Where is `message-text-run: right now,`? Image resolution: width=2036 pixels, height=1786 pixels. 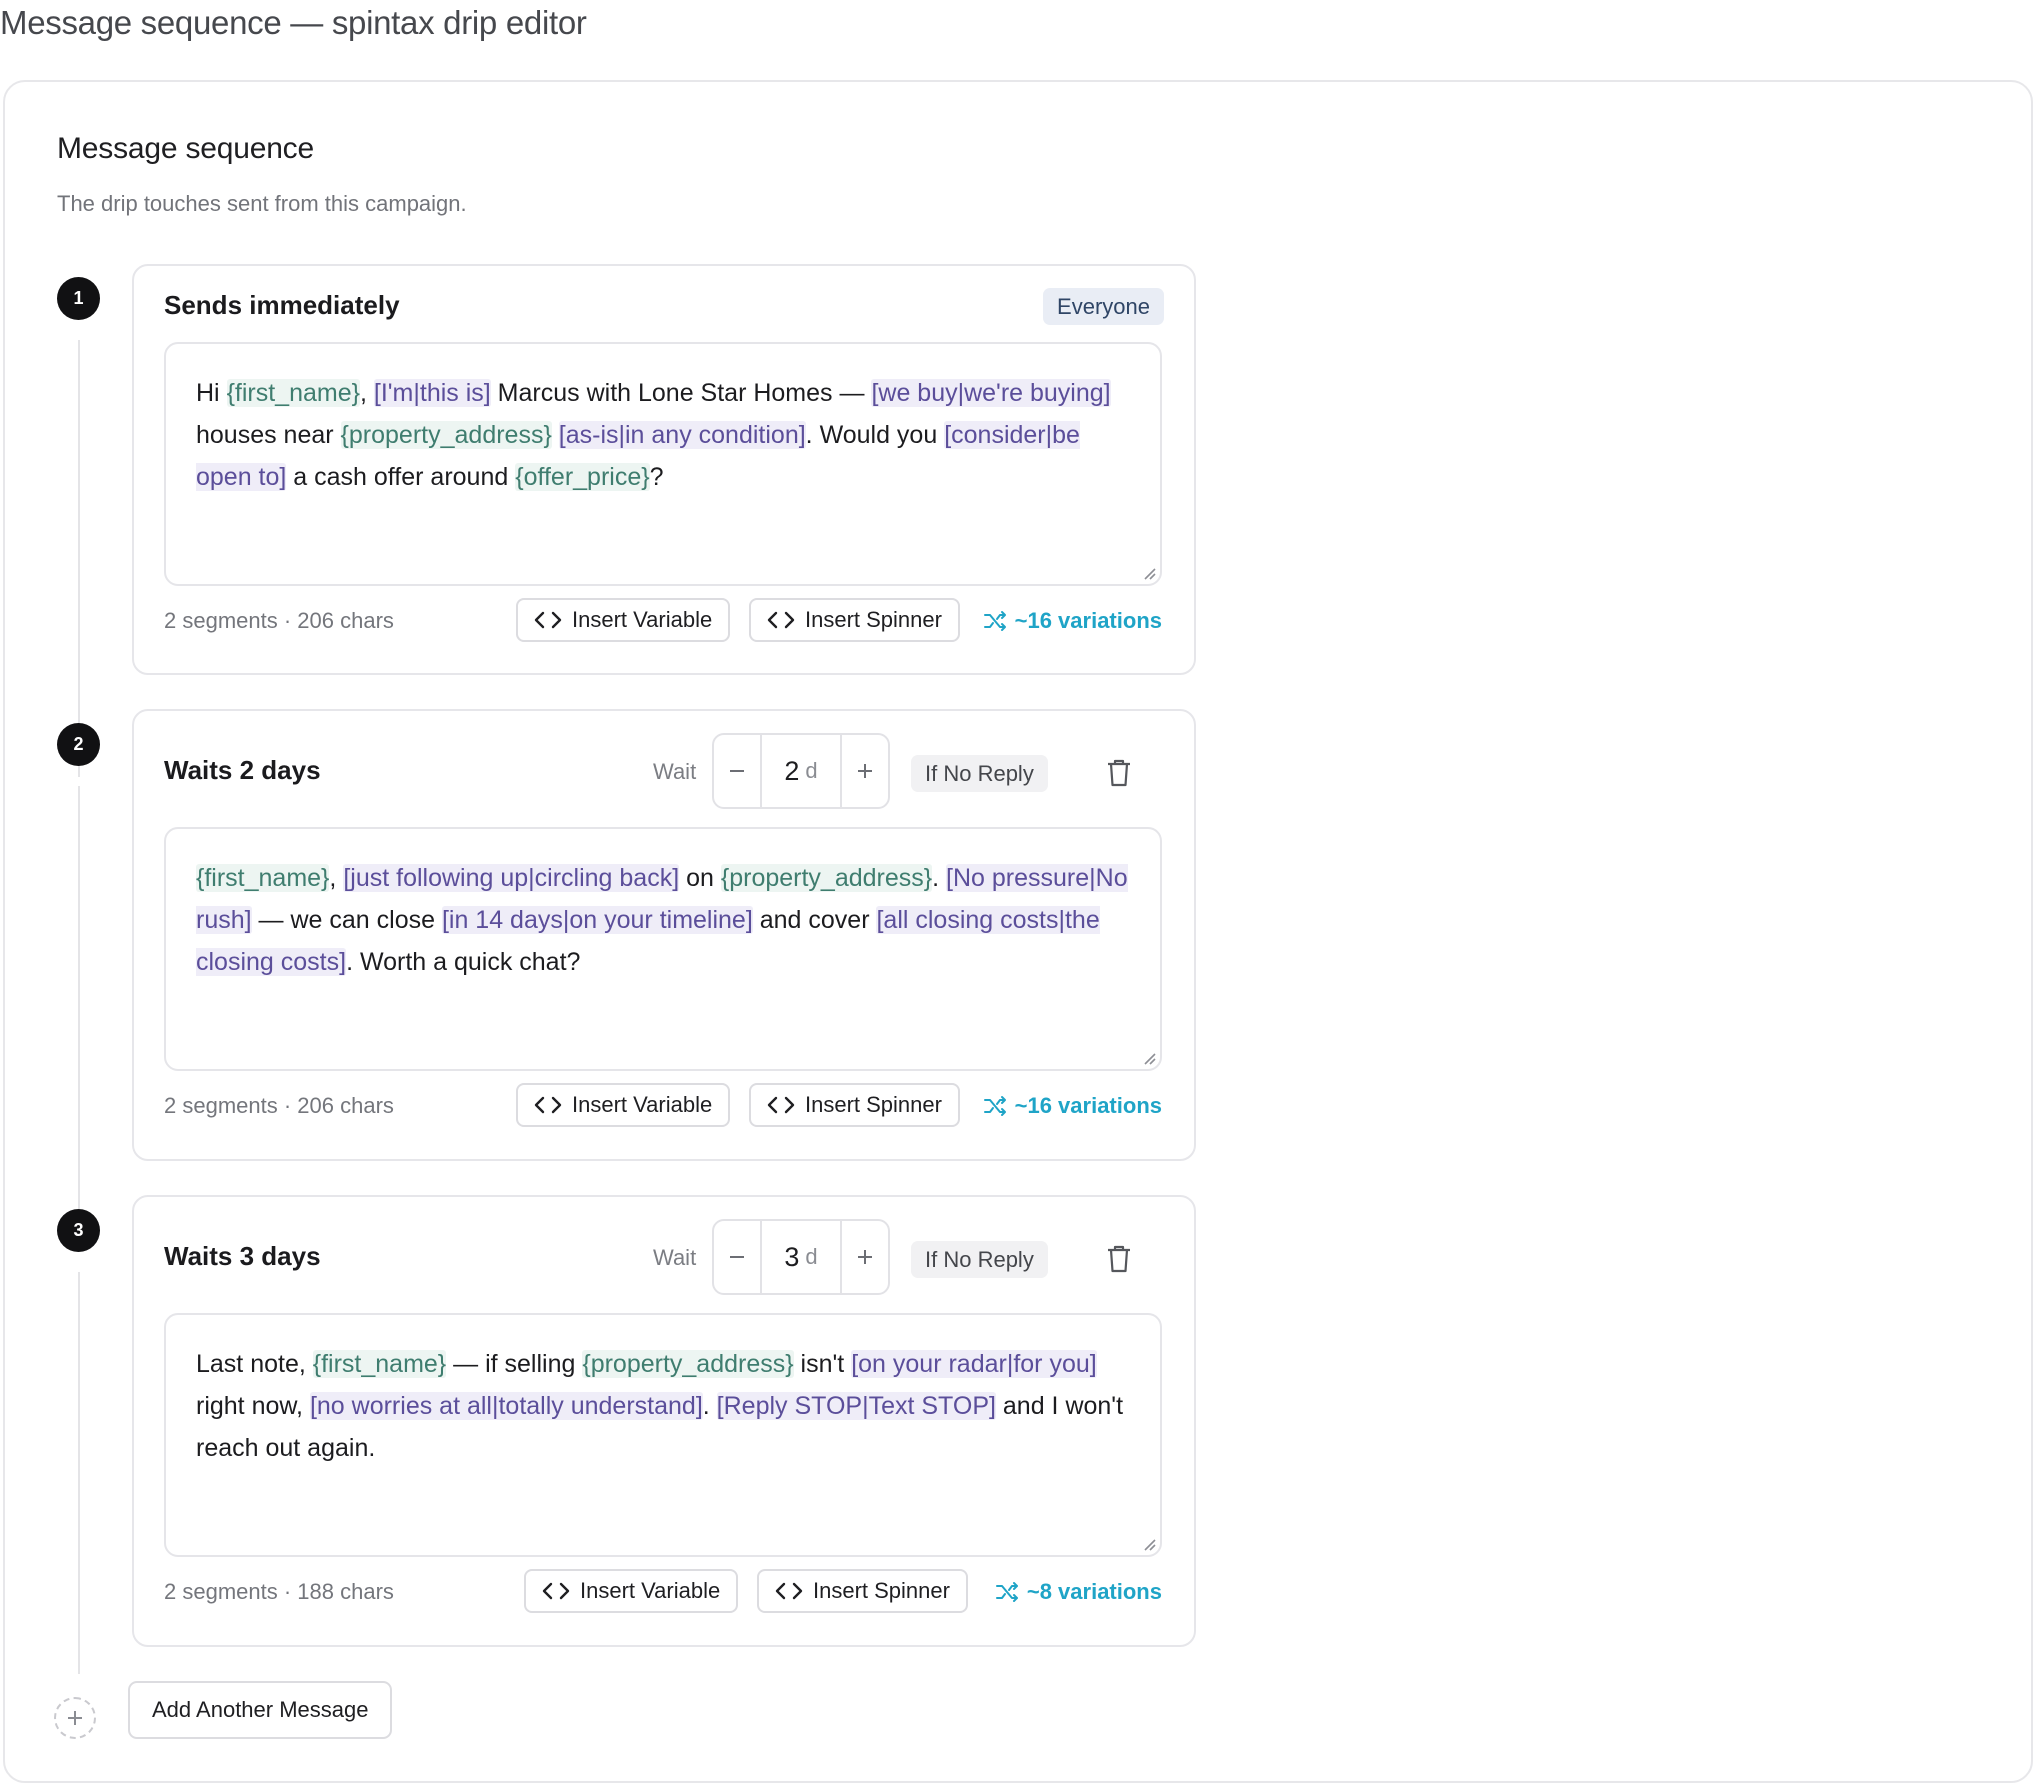 message-text-run: right now, is located at coordinates (253, 1406).